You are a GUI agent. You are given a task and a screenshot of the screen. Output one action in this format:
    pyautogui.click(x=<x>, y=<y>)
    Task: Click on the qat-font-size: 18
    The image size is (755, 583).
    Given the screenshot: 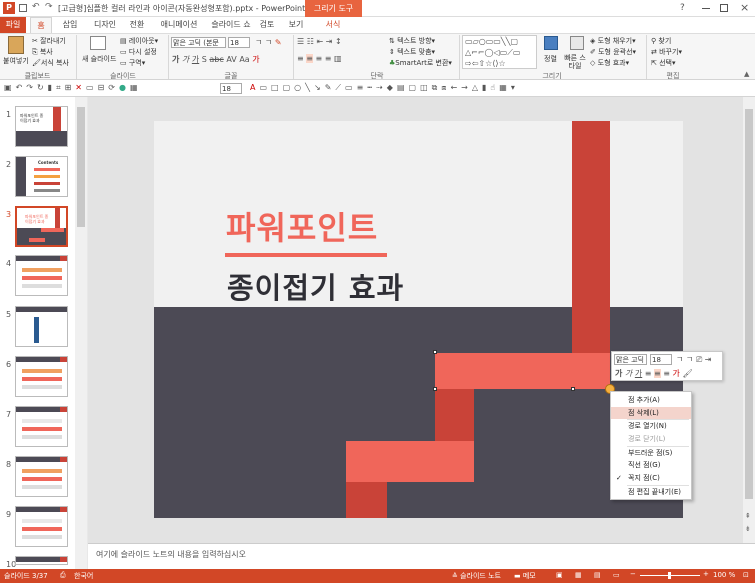 What is the action you would take?
    pyautogui.click(x=231, y=88)
    